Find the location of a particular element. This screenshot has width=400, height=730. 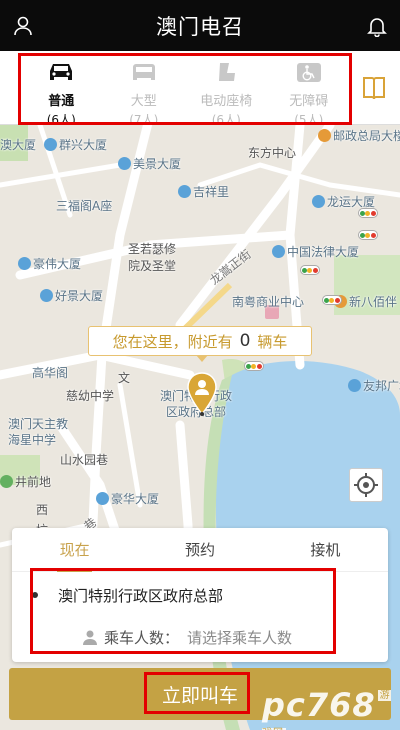

car-type-standard: 普通 (6人) is located at coordinates (61, 89).